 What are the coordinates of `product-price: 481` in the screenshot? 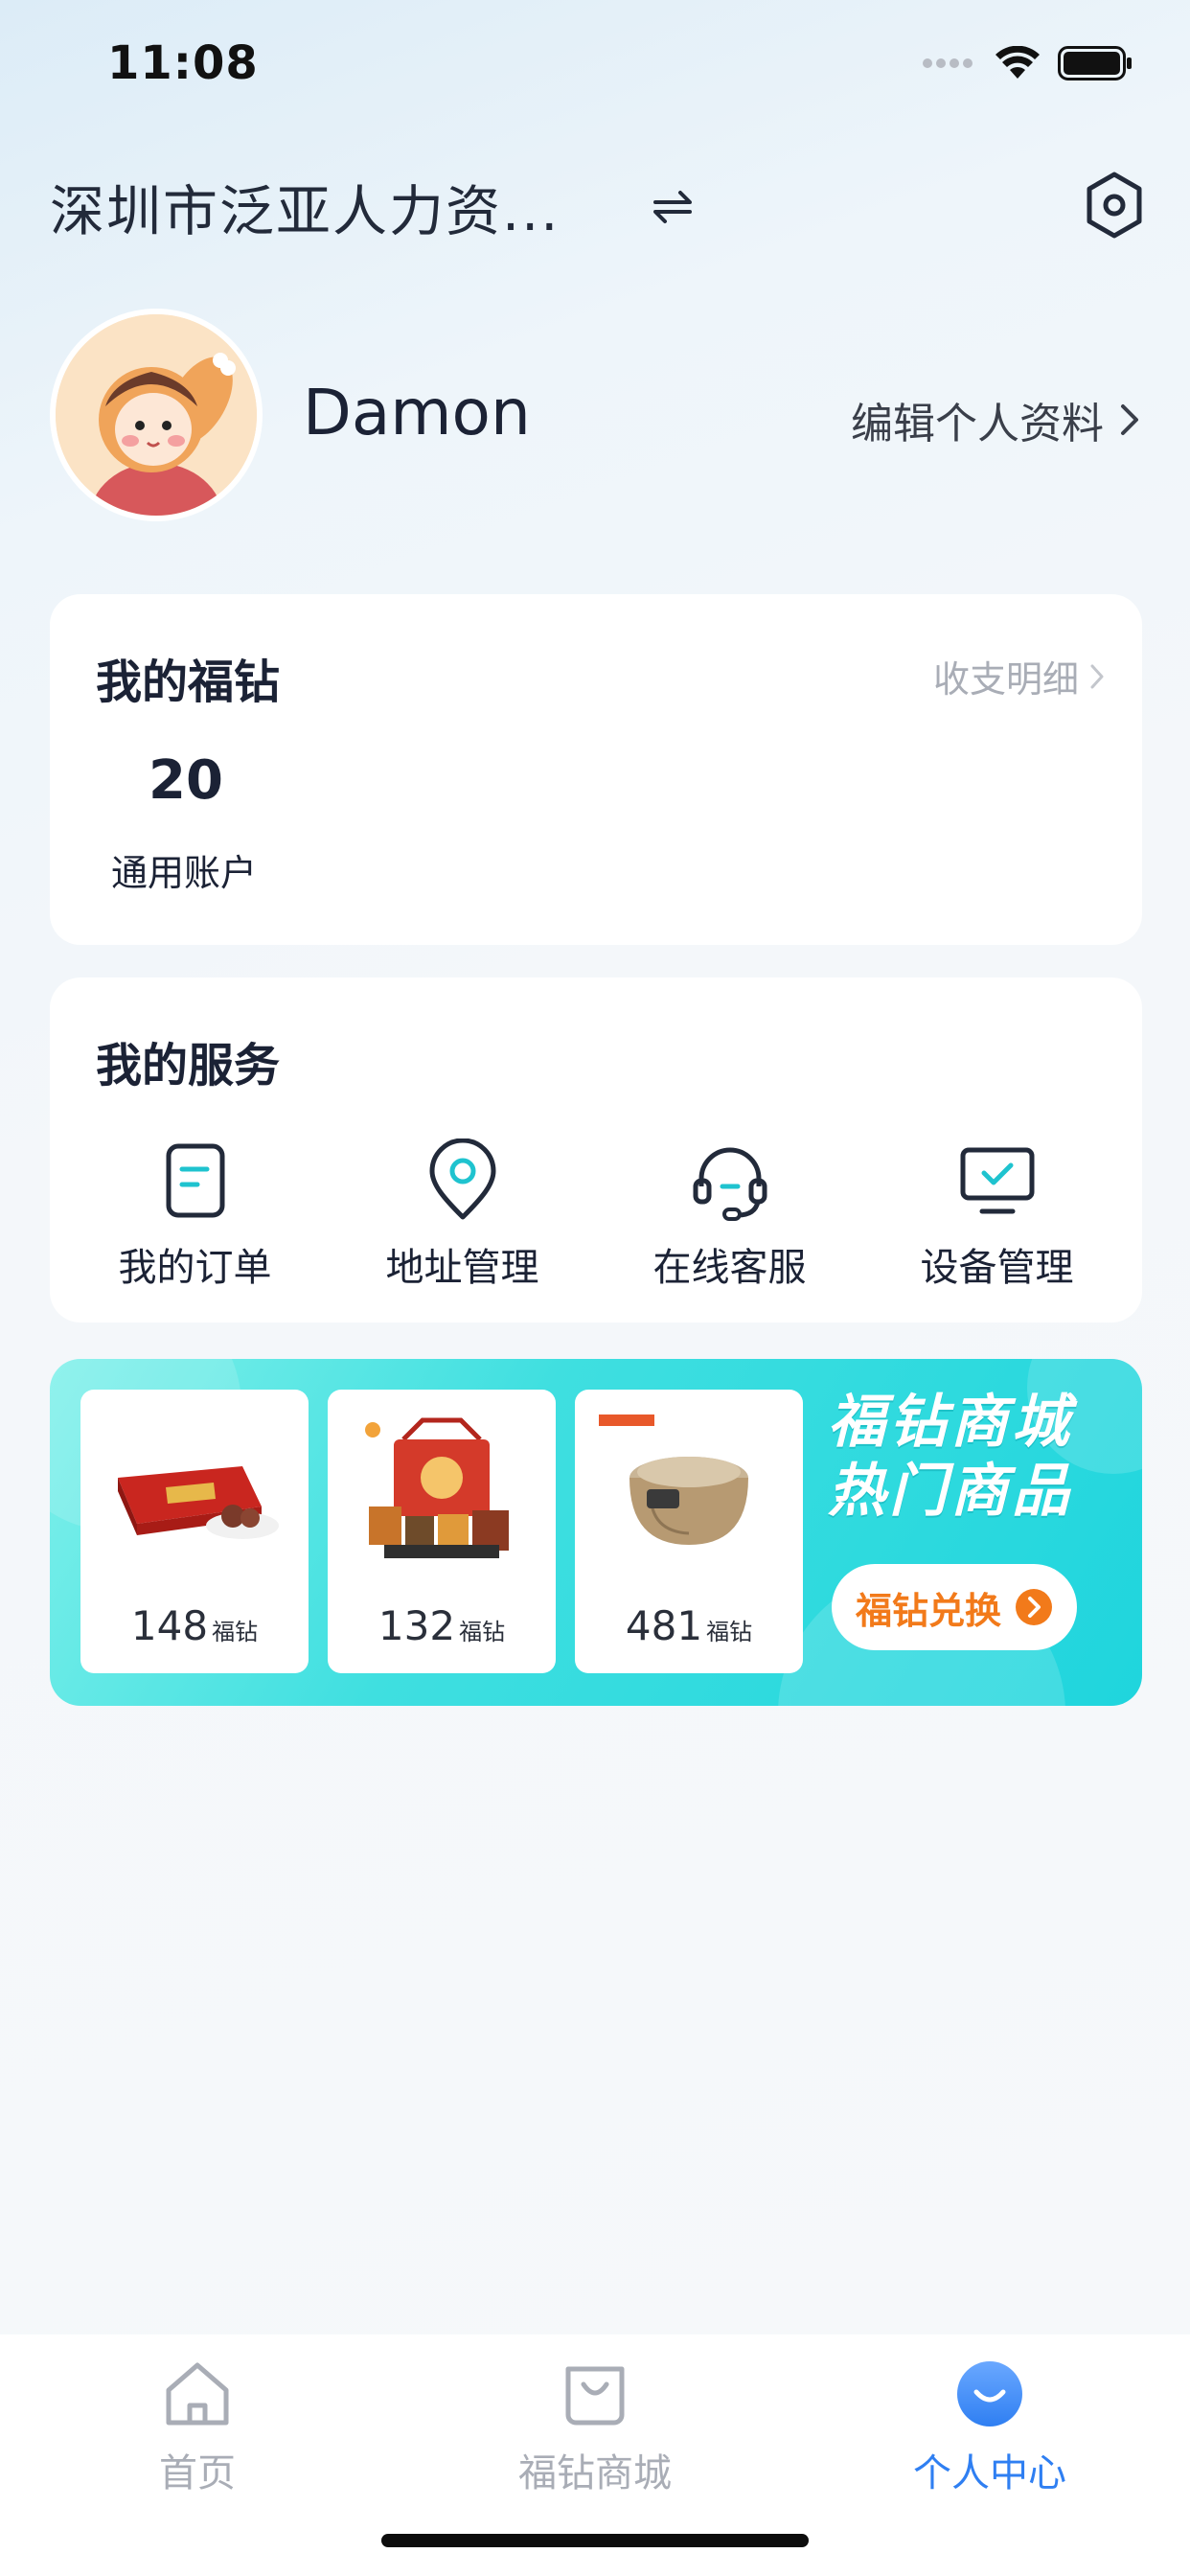 It's located at (664, 1625).